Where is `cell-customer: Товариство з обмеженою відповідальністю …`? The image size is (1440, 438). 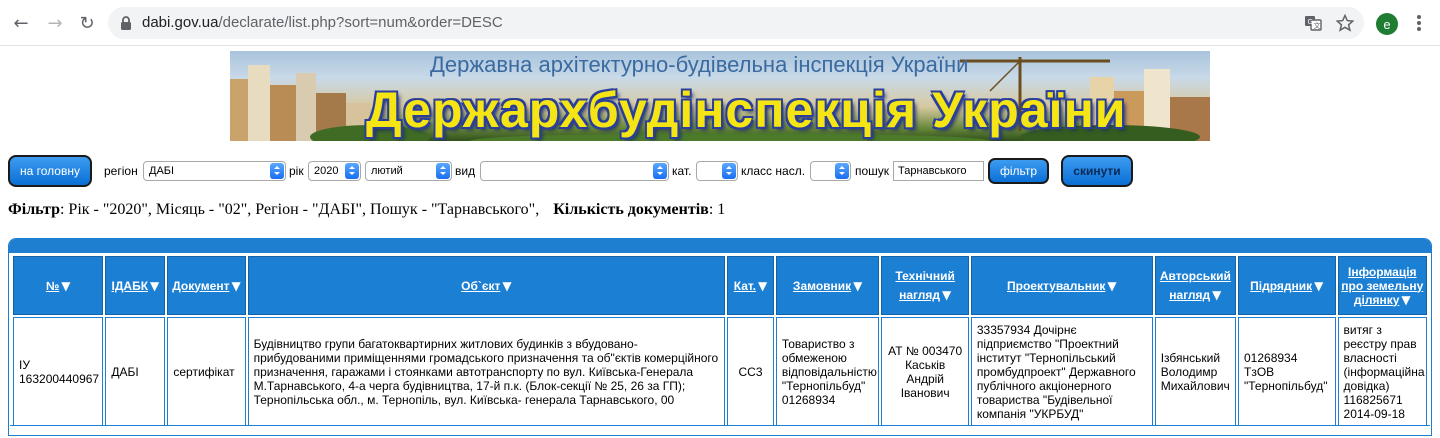 cell-customer: Товариство з обмеженою відповідальністю … is located at coordinates (827, 371).